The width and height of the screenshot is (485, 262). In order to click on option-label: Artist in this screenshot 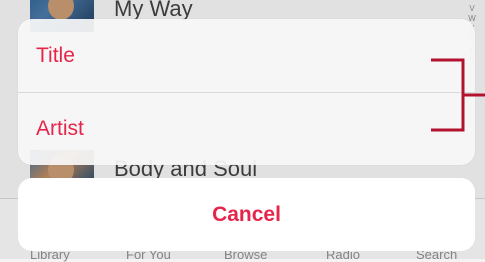, I will do `click(60, 128)`.